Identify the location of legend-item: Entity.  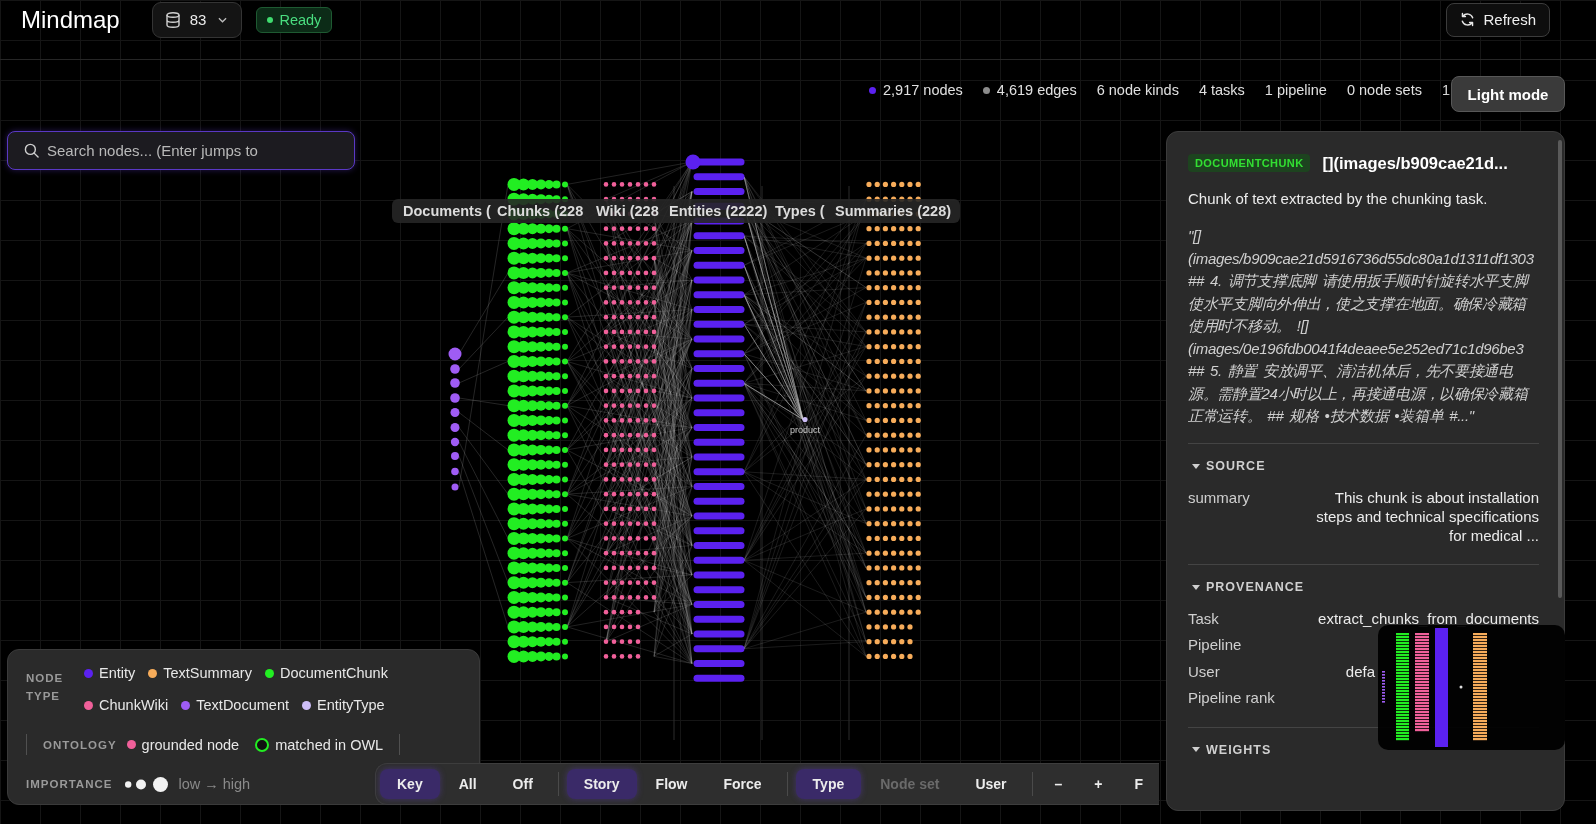
(117, 673).